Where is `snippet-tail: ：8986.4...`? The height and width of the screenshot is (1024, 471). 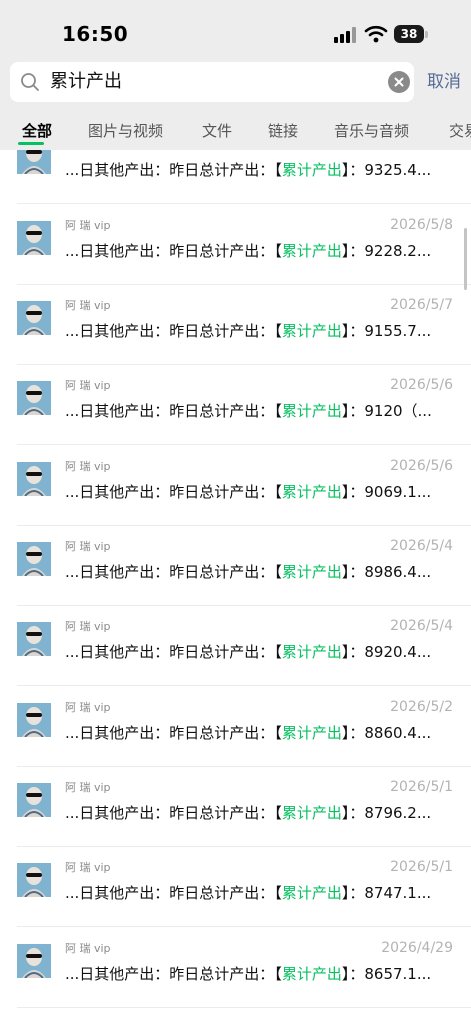 snippet-tail: ：8986.4... is located at coordinates (390, 572).